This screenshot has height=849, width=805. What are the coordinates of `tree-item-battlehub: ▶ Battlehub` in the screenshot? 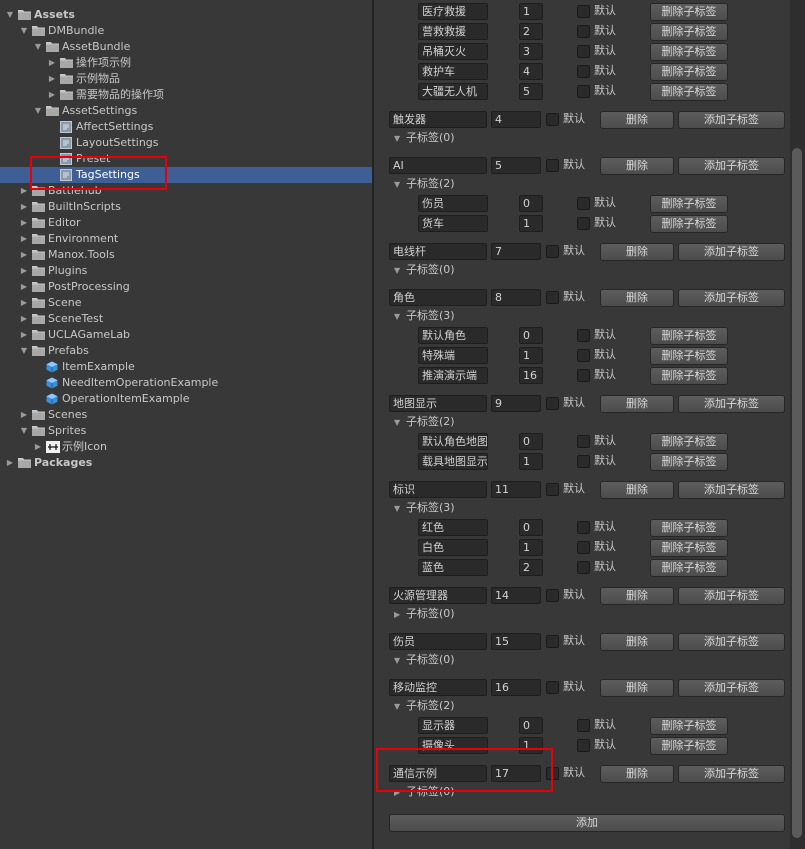 It's located at (186, 191).